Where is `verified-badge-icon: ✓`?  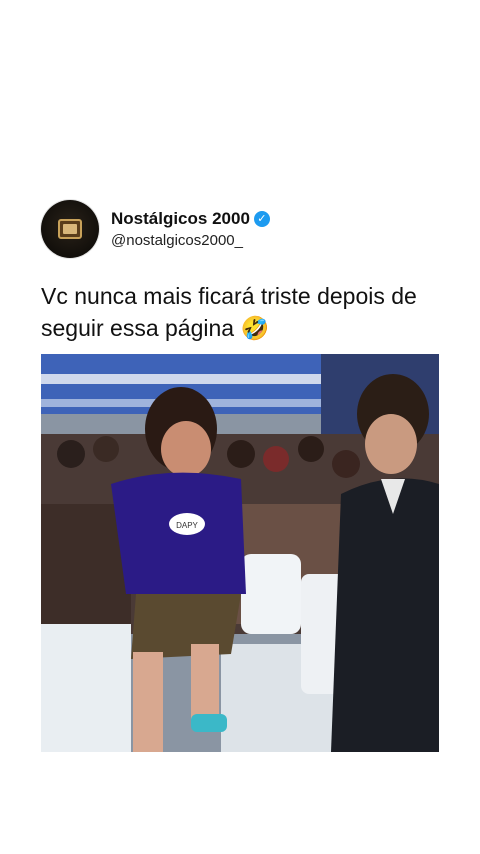 verified-badge-icon: ✓ is located at coordinates (261, 219).